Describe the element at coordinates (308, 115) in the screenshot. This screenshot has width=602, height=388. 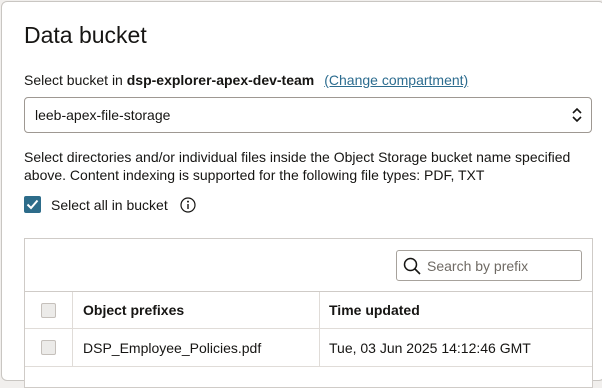
I see `bucket-select: leeb-apex-file-storage` at that location.